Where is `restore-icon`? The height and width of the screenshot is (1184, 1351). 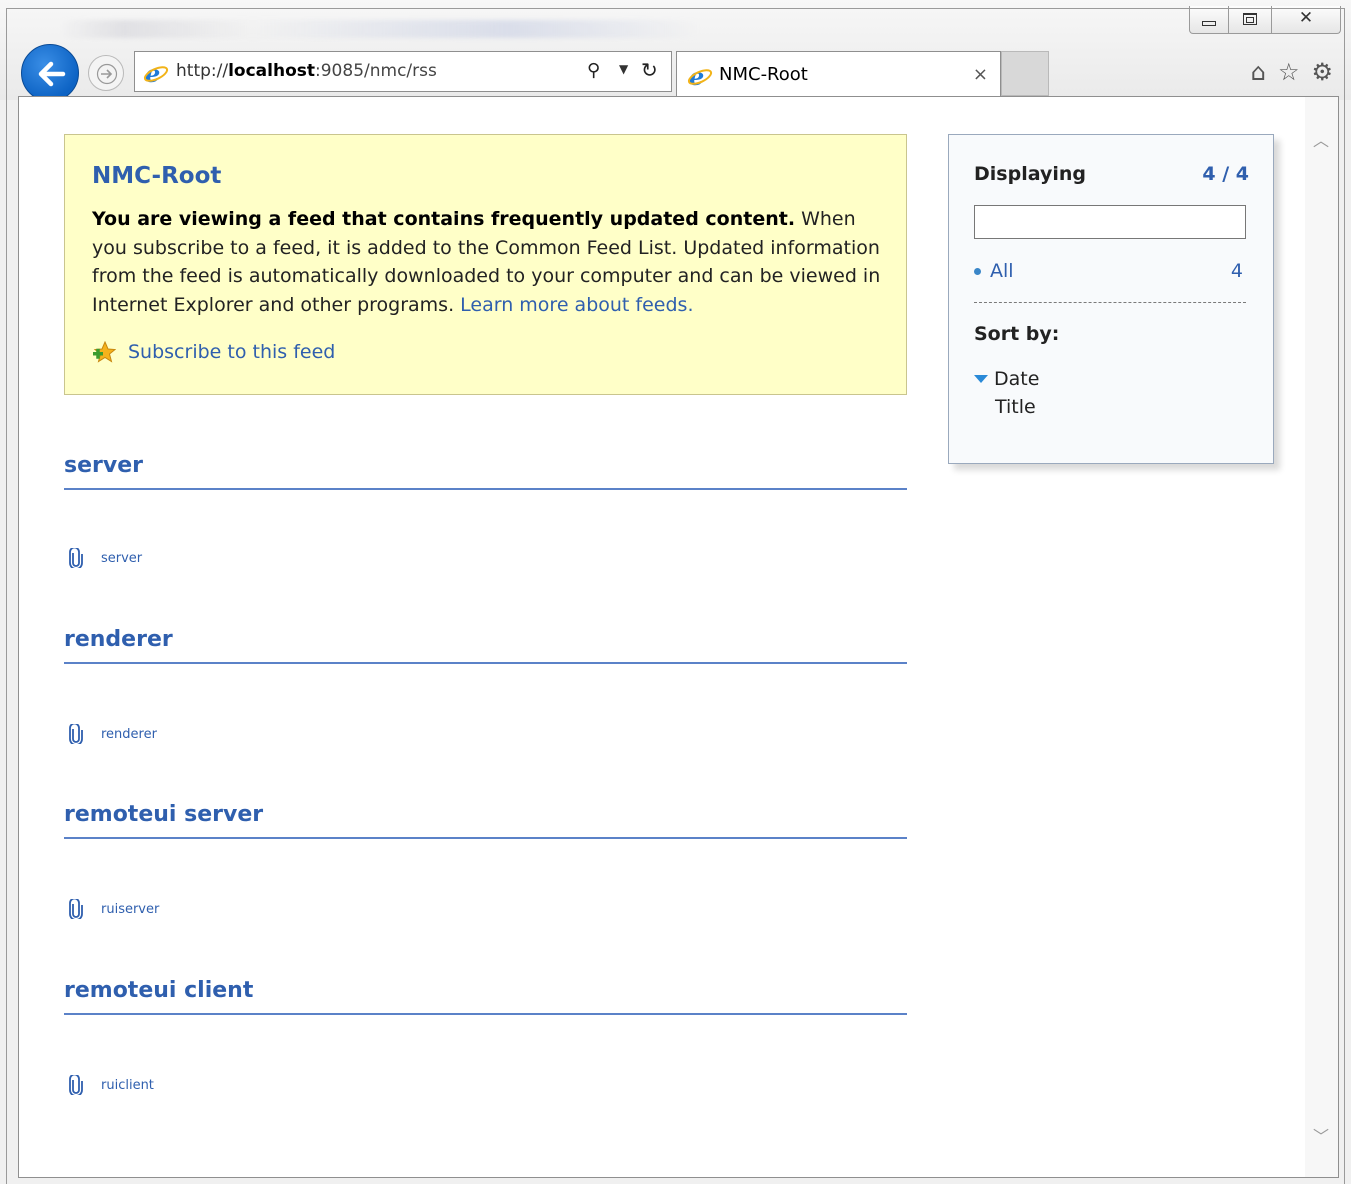 restore-icon is located at coordinates (1250, 19).